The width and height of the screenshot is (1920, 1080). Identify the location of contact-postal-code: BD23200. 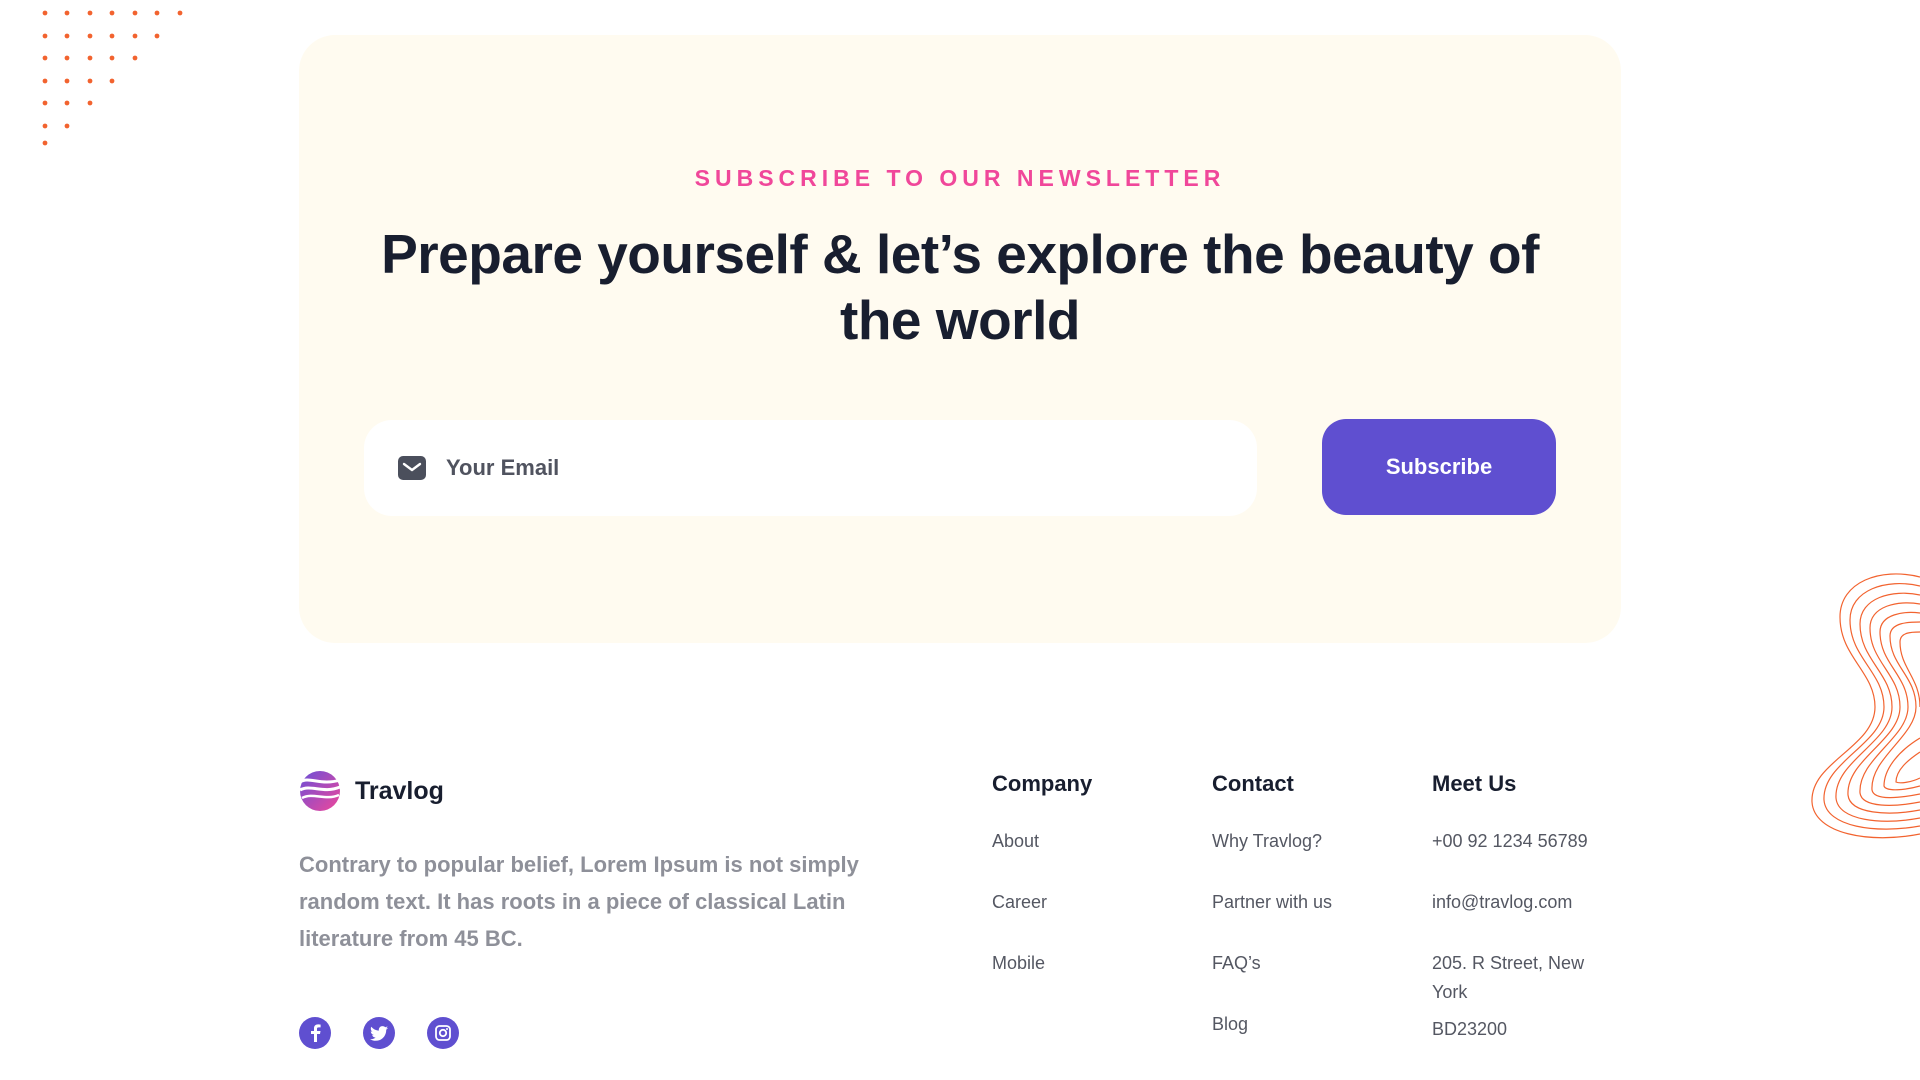
(1470, 1029).